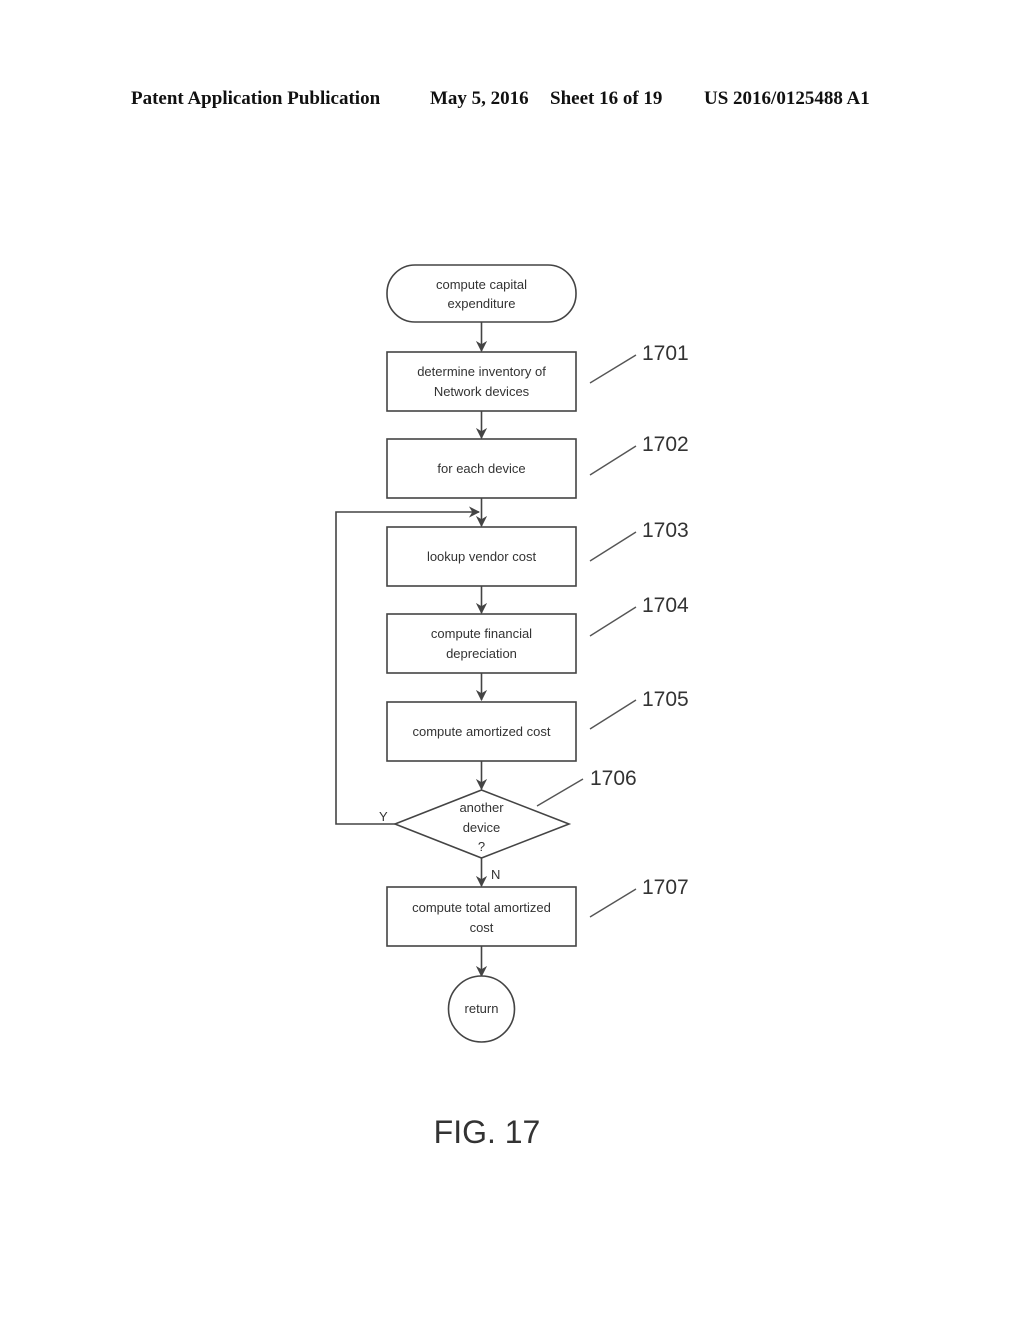  What do you see at coordinates (665, 699) in the screenshot?
I see `ref-1705: 1705` at bounding box center [665, 699].